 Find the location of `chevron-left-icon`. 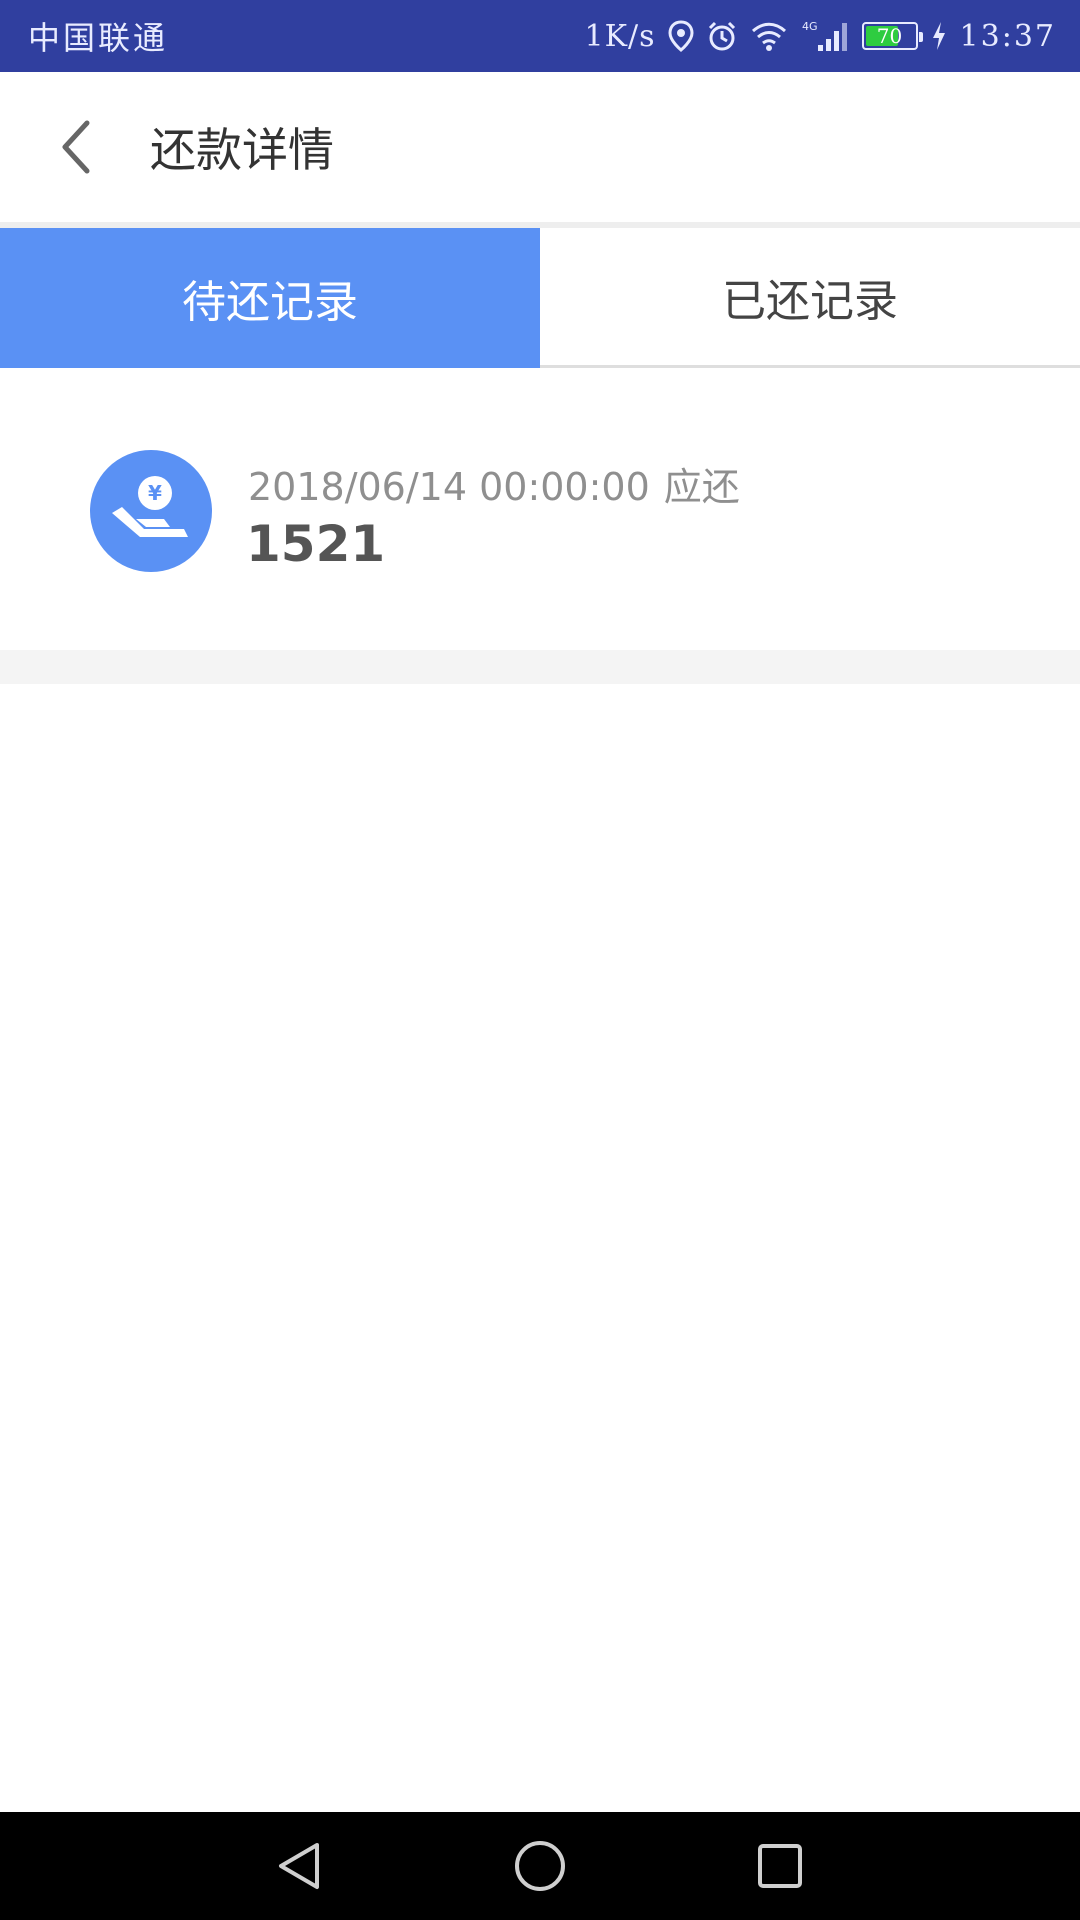

chevron-left-icon is located at coordinates (76, 147).